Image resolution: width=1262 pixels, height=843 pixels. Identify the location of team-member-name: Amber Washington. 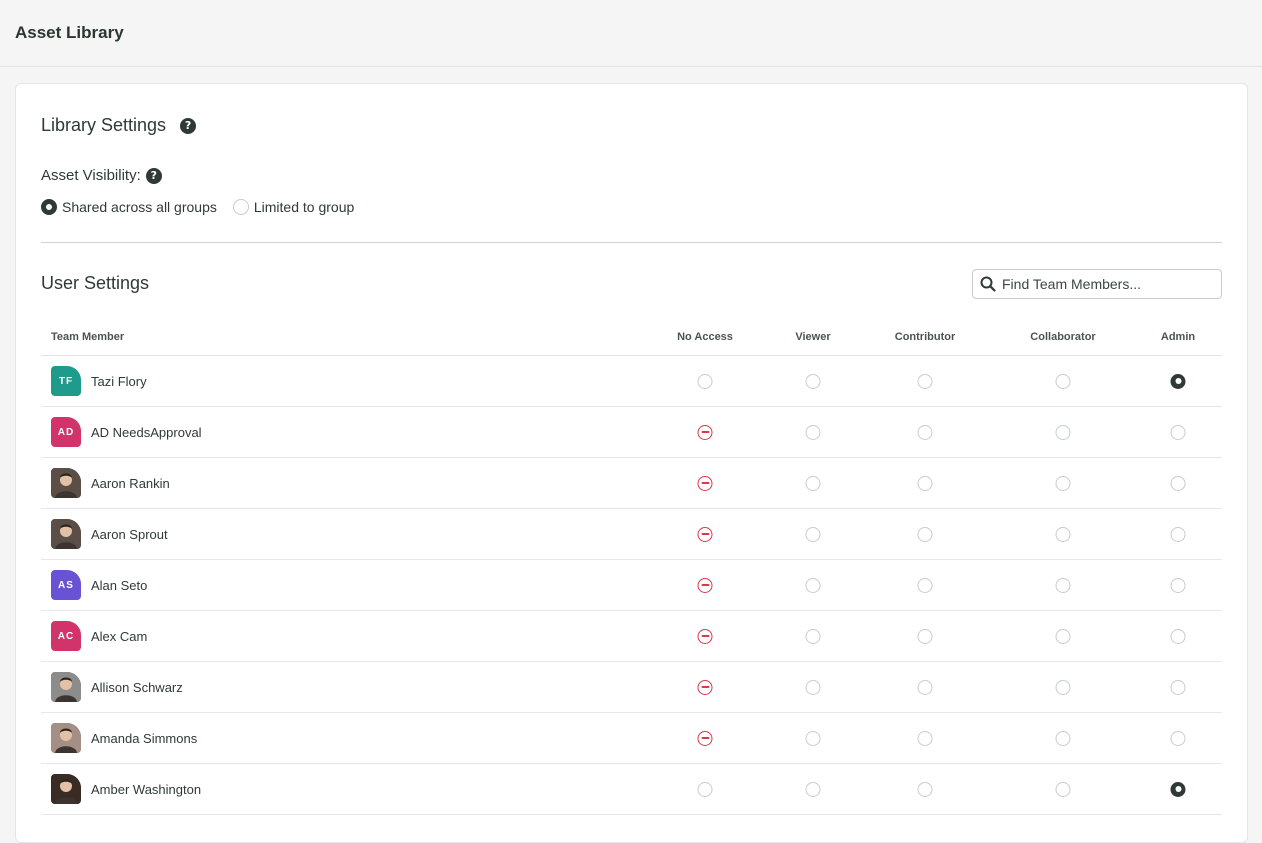
(146, 789).